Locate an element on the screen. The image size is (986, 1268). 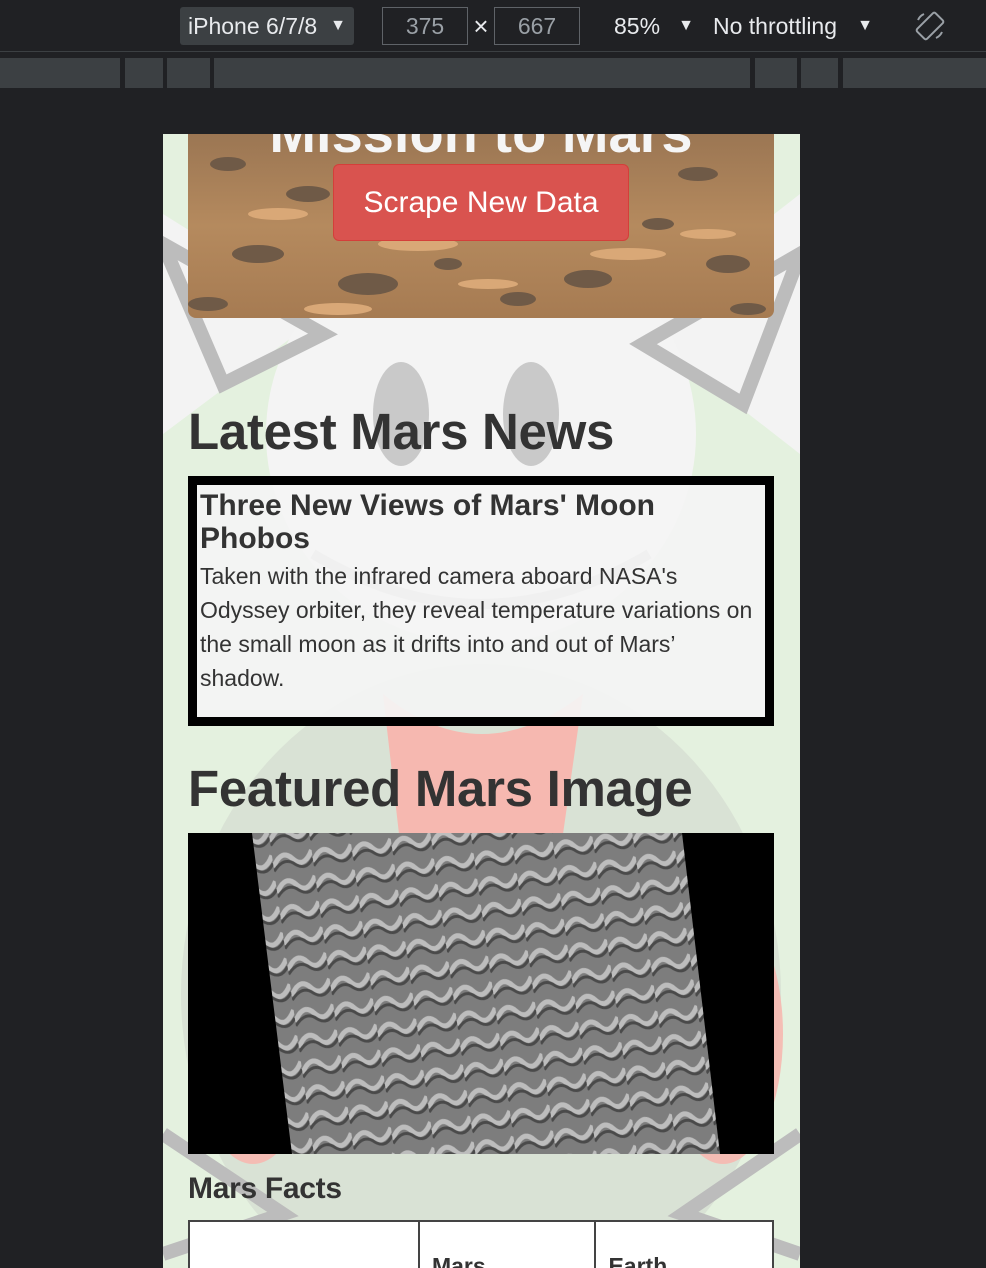
rotate-device-button is located at coordinates (930, 26).